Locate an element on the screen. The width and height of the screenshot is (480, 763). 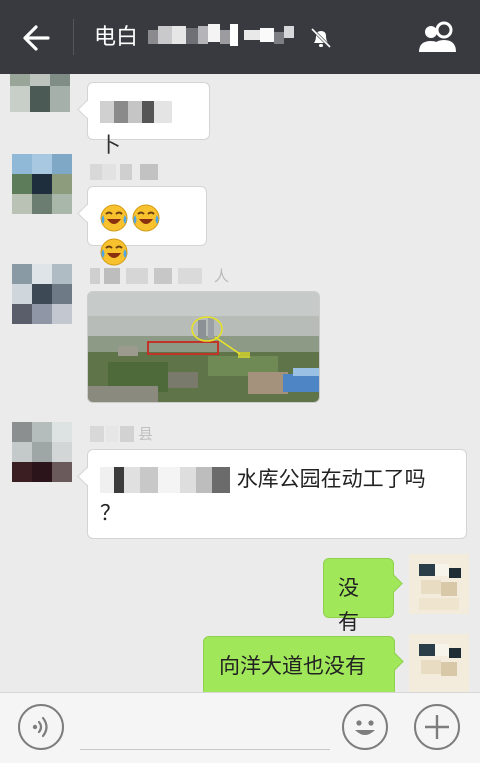
message-bubble: 卜 is located at coordinates (148, 119).